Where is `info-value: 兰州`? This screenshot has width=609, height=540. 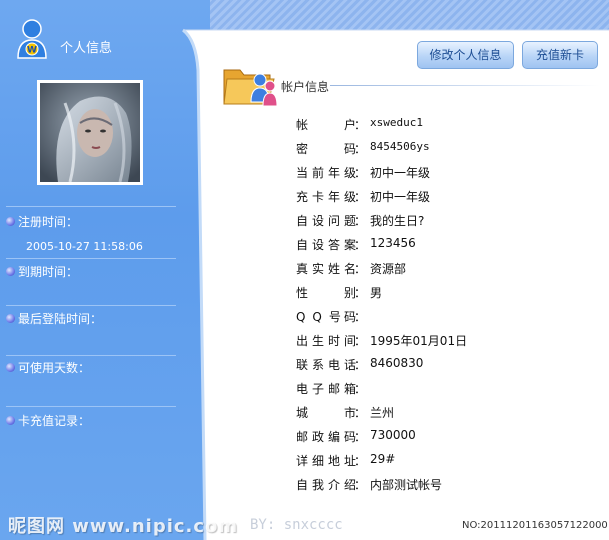 info-value: 兰州 is located at coordinates (382, 413).